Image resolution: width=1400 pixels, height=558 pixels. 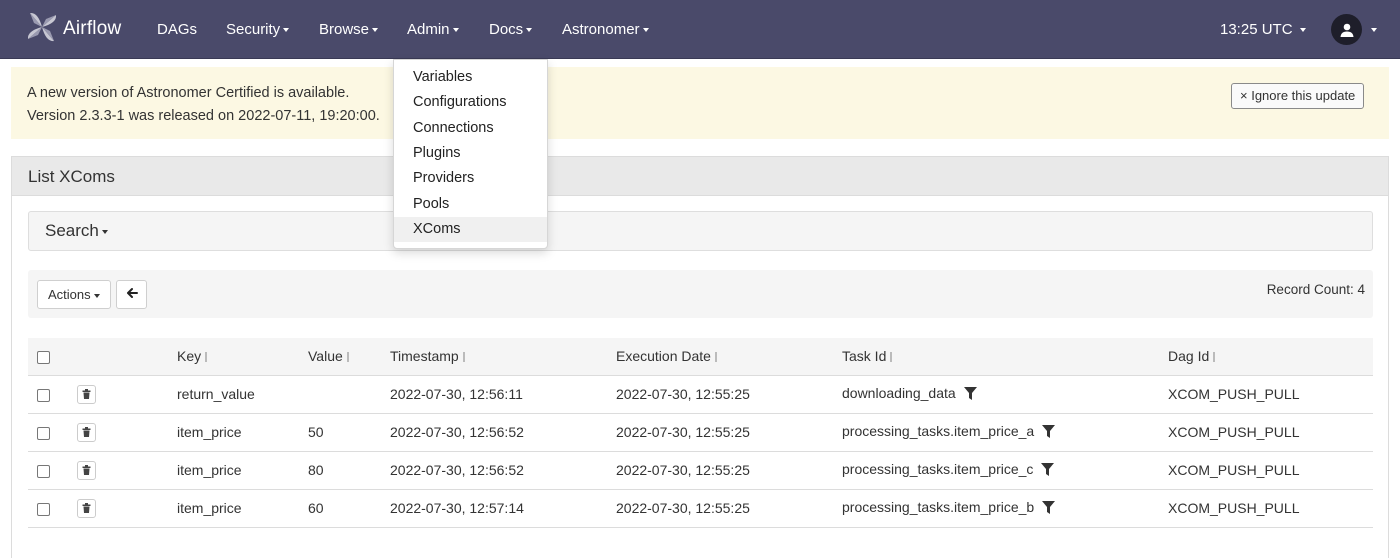 What do you see at coordinates (700, 231) in the screenshot?
I see `search-bar: Search` at bounding box center [700, 231].